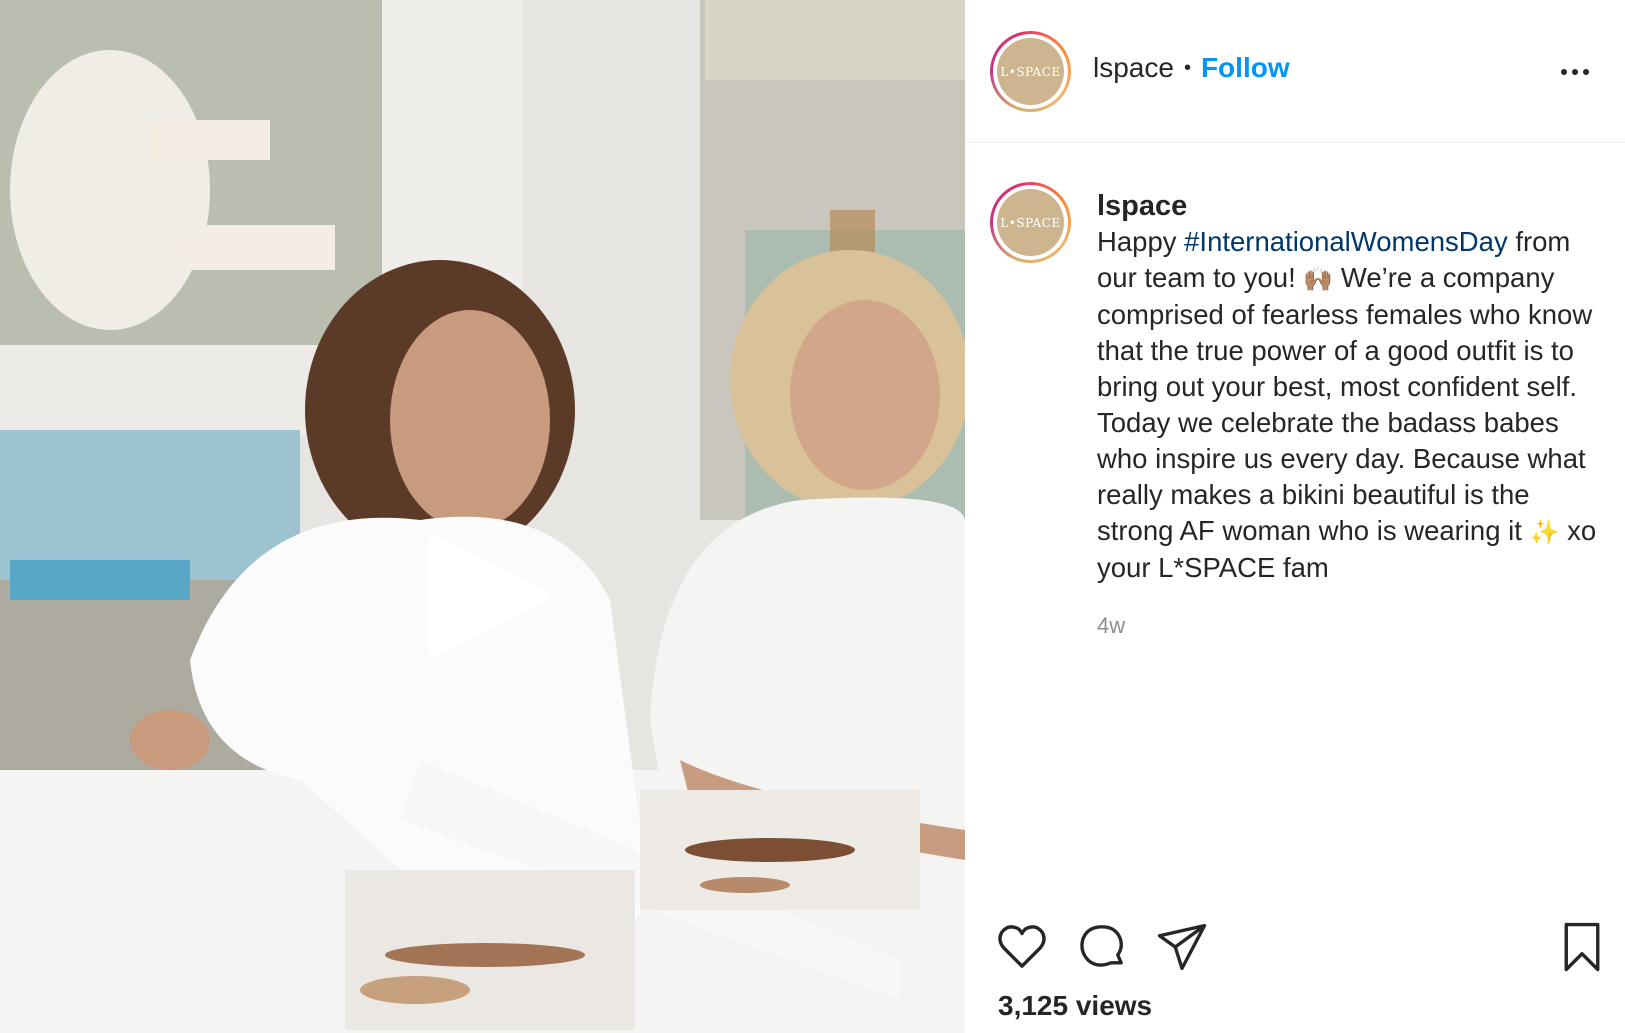 The height and width of the screenshot is (1033, 1625). I want to click on comment-bubble-icon, so click(1101, 946).